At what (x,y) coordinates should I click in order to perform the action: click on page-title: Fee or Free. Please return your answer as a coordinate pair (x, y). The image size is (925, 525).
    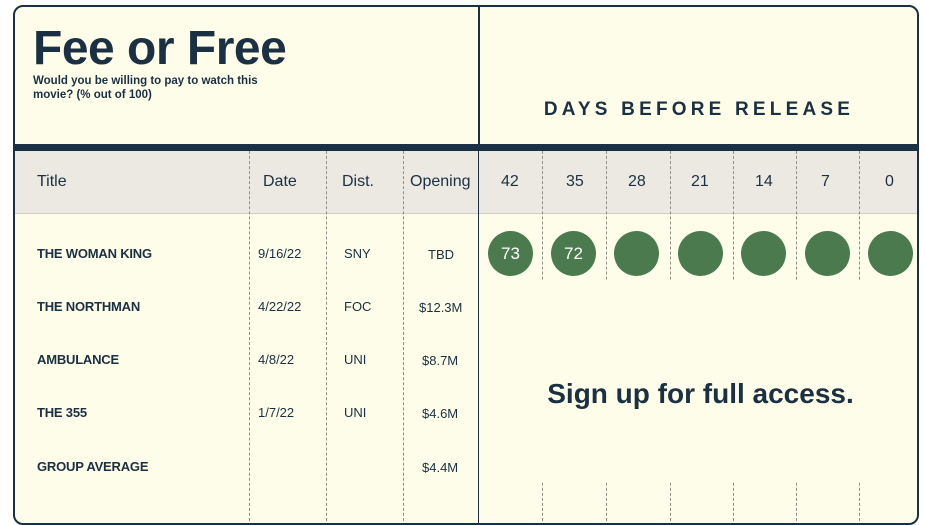
    Looking at the image, I should click on (160, 48).